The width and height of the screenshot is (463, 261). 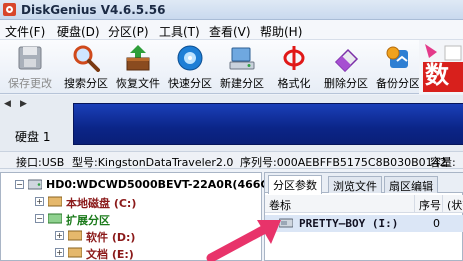 I want to click on eraser-icon, so click(x=346, y=60).